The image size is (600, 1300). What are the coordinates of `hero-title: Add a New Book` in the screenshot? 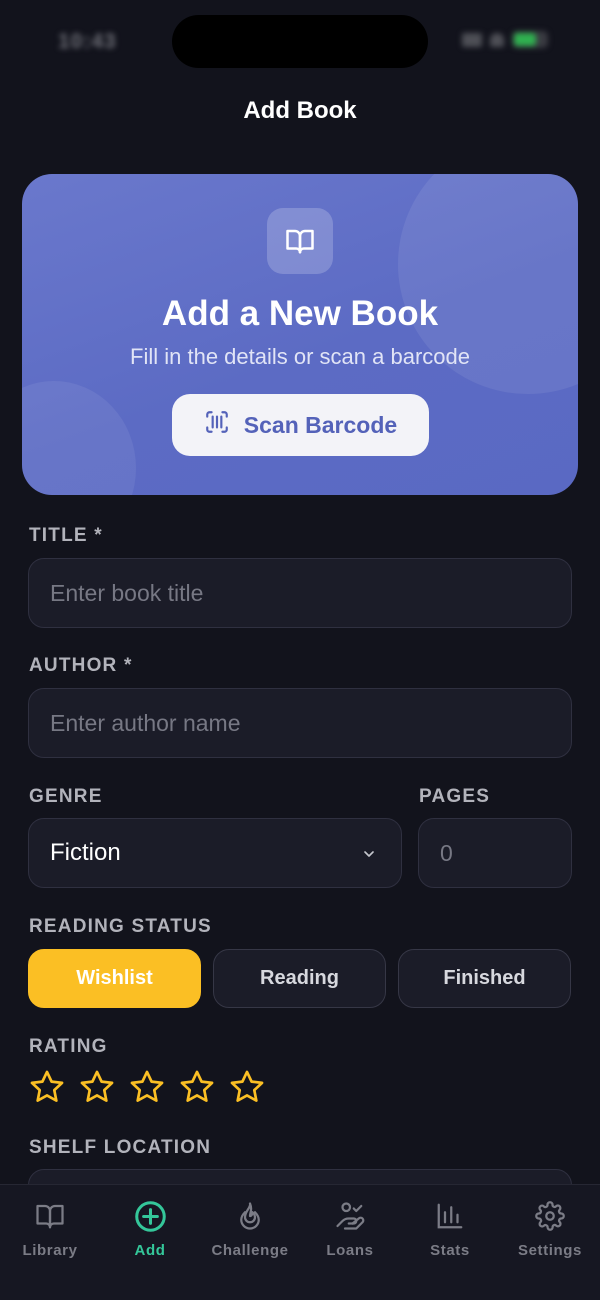 It's located at (300, 313).